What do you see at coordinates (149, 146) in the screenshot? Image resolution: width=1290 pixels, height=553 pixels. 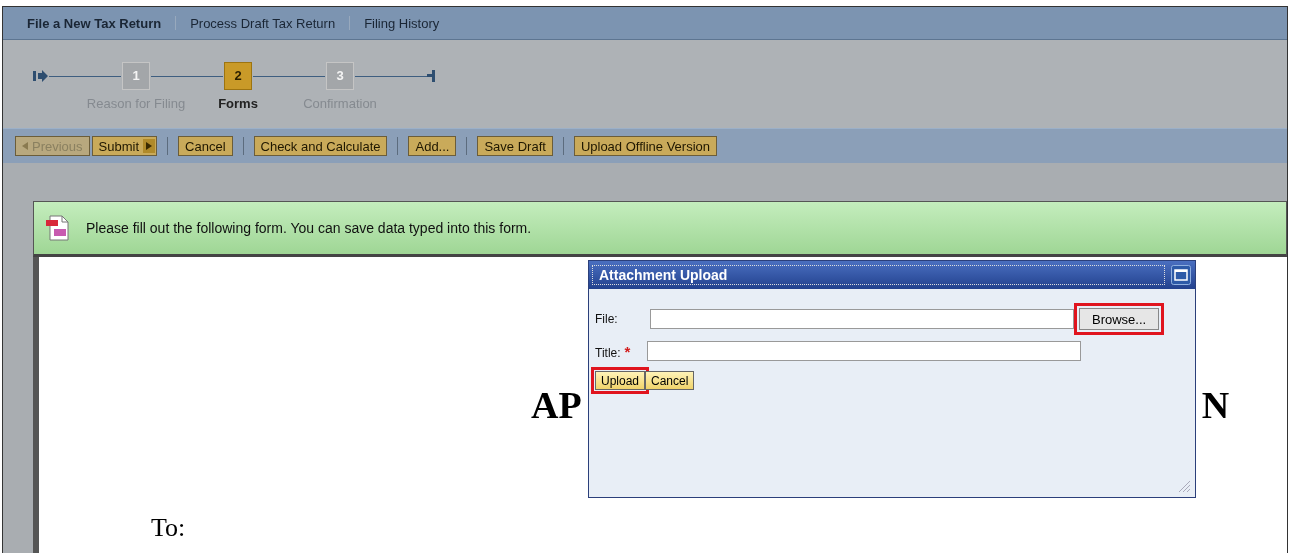 I see `right-arrow-icon` at bounding box center [149, 146].